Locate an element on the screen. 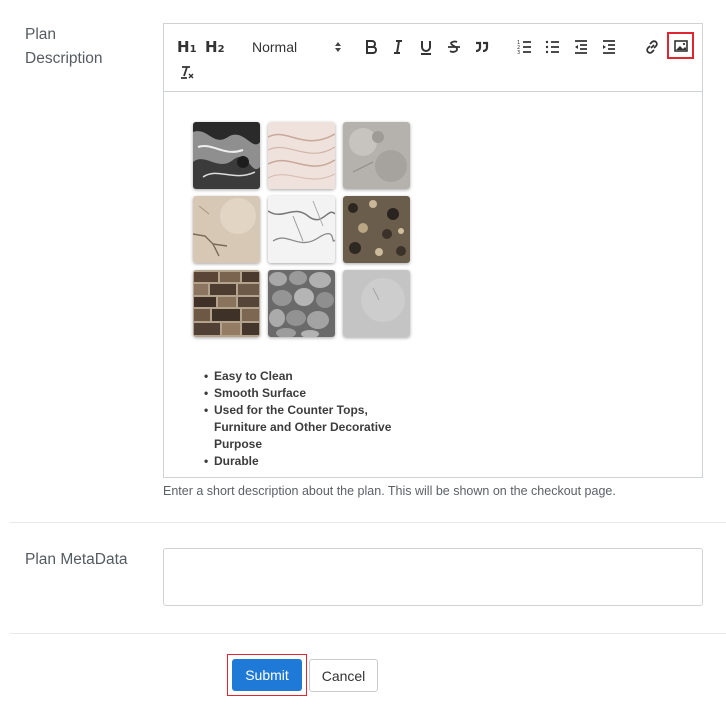  format-select-value: Normal is located at coordinates (275, 47).